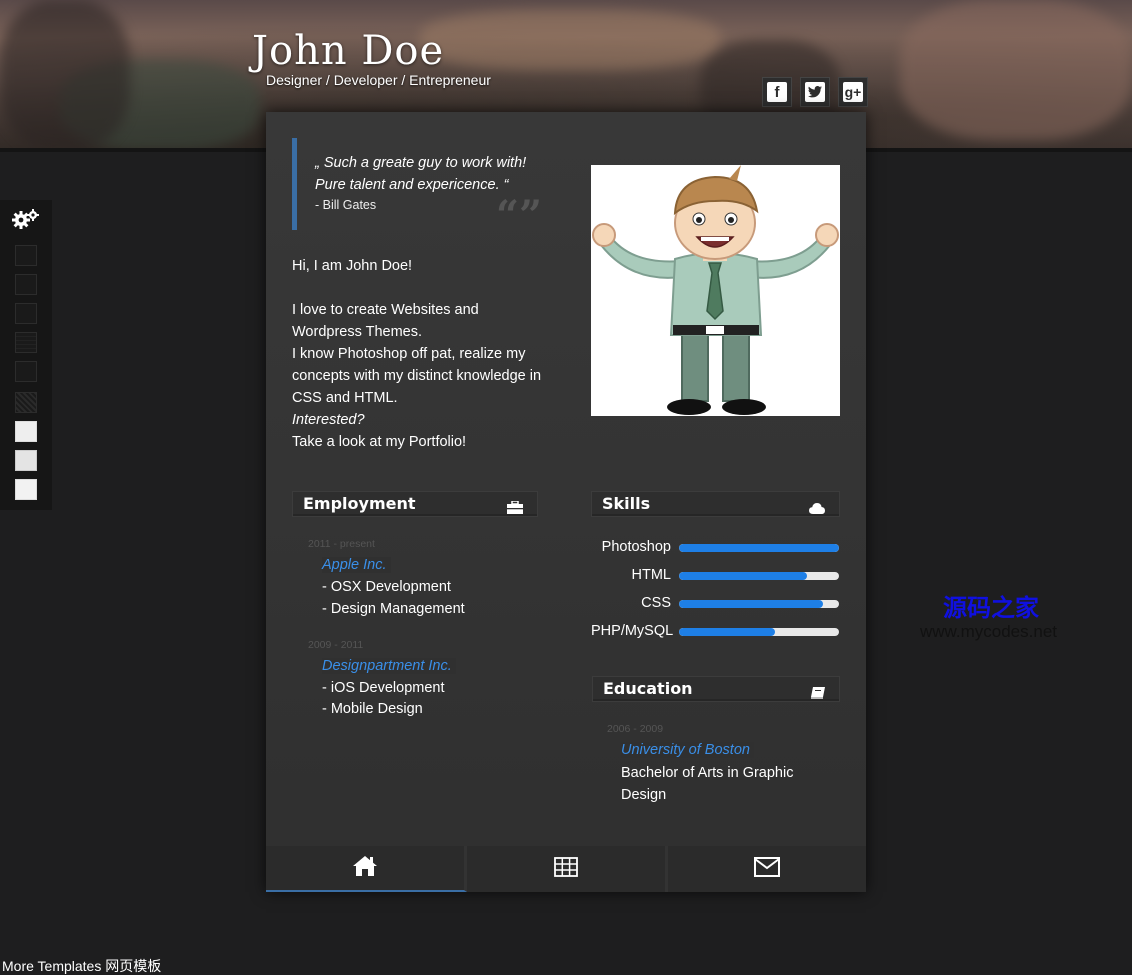 The height and width of the screenshot is (975, 1132). I want to click on tab-home, so click(366, 869).